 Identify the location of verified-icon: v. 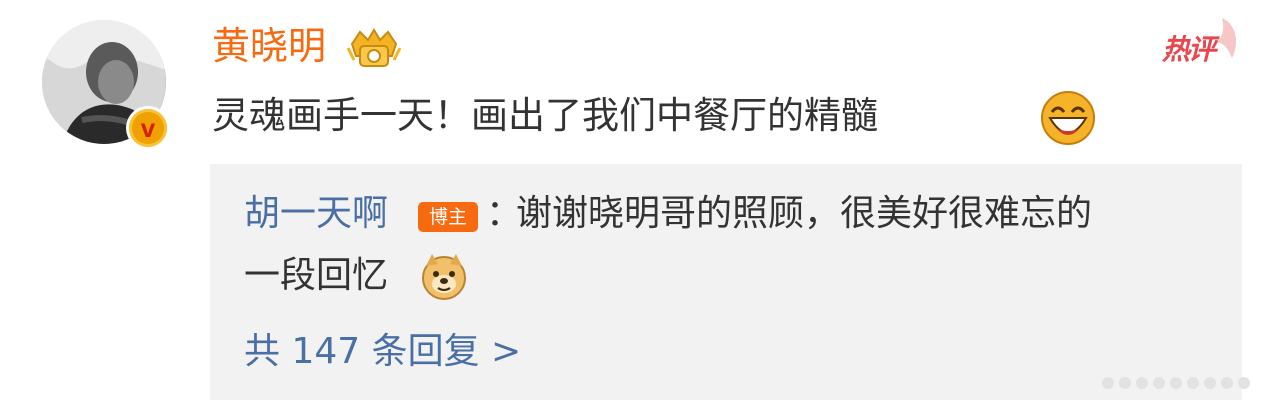
(148, 128).